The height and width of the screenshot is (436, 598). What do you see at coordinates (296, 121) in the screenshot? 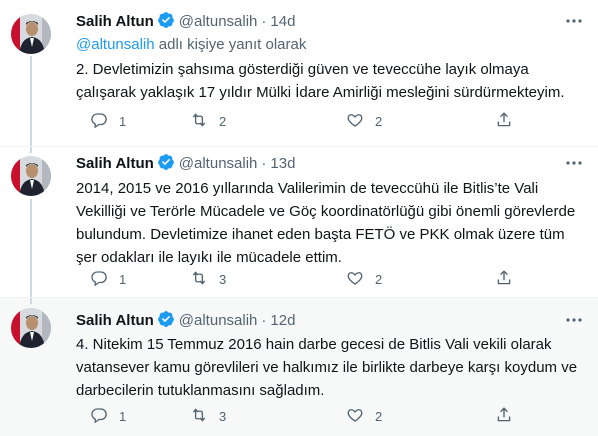
I see `tweet-actions: 1 2 2` at bounding box center [296, 121].